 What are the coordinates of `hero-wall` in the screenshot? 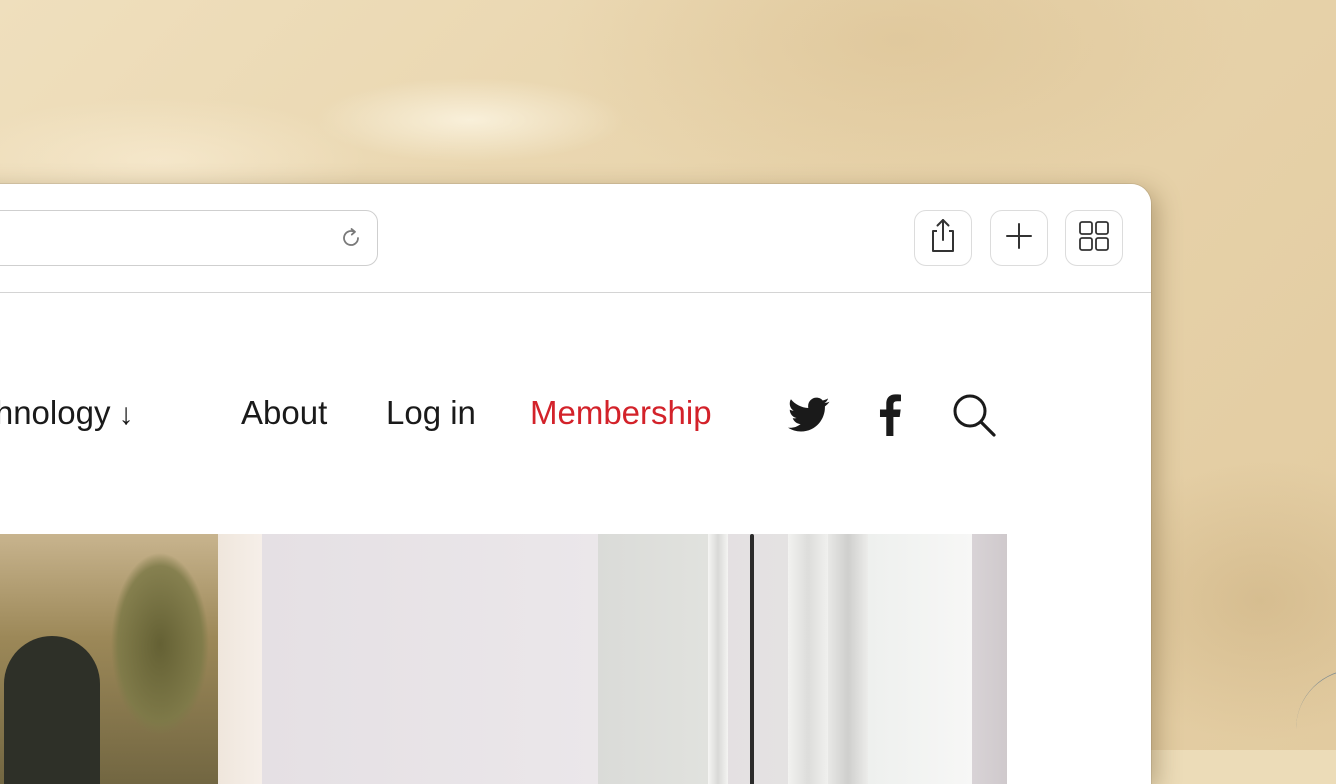 It's located at (430, 659).